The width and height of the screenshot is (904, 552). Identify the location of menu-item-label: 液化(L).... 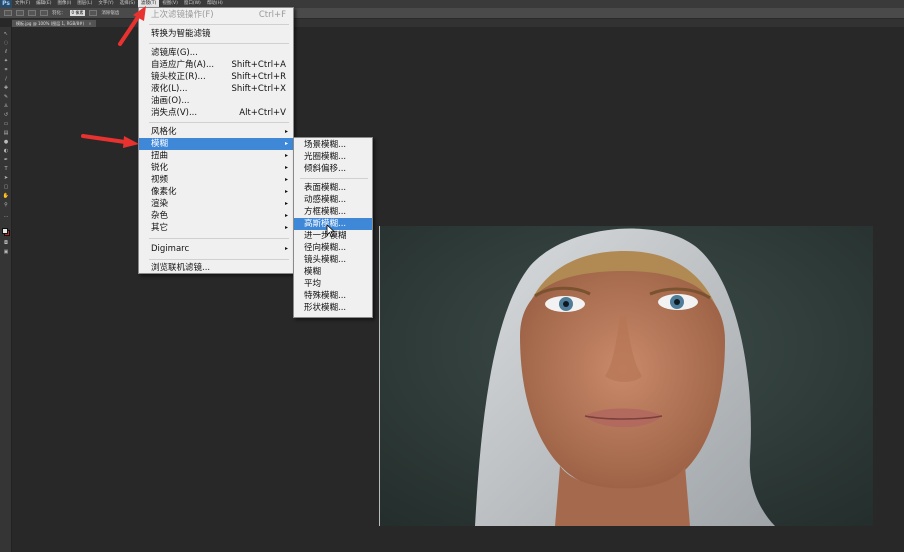
(169, 89).